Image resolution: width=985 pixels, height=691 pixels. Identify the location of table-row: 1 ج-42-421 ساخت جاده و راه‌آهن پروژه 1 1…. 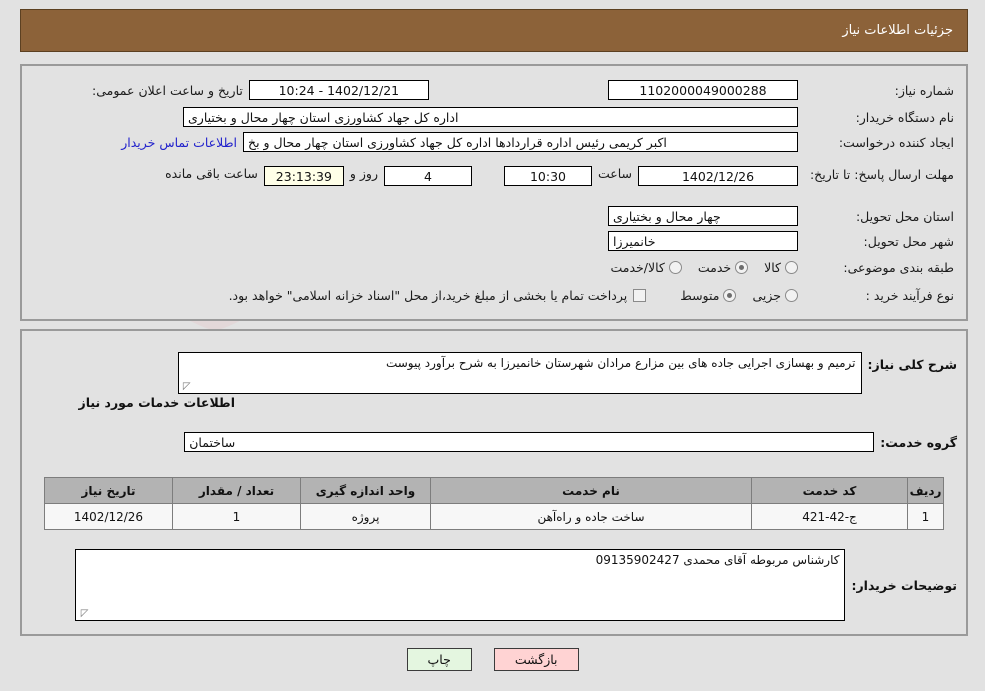
(494, 516).